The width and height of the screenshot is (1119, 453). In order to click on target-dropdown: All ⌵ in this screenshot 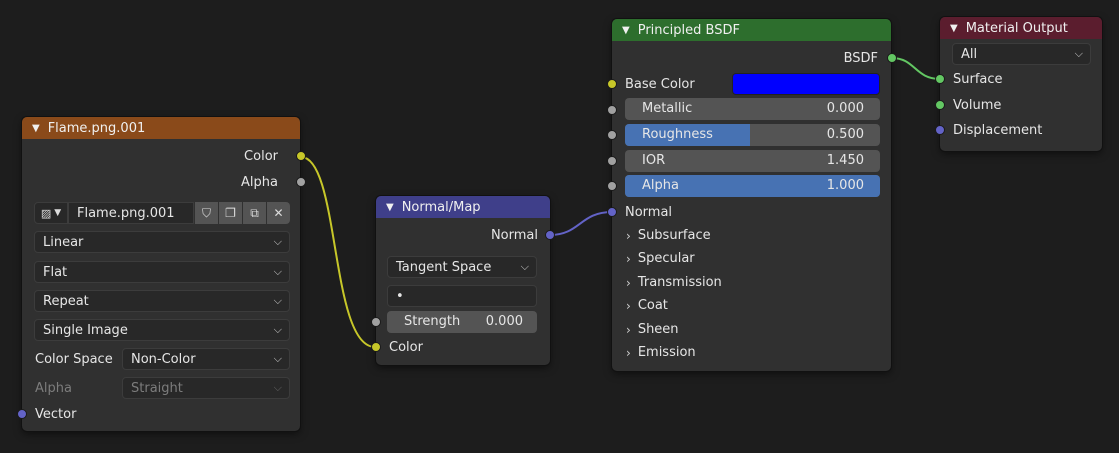, I will do `click(1021, 54)`.